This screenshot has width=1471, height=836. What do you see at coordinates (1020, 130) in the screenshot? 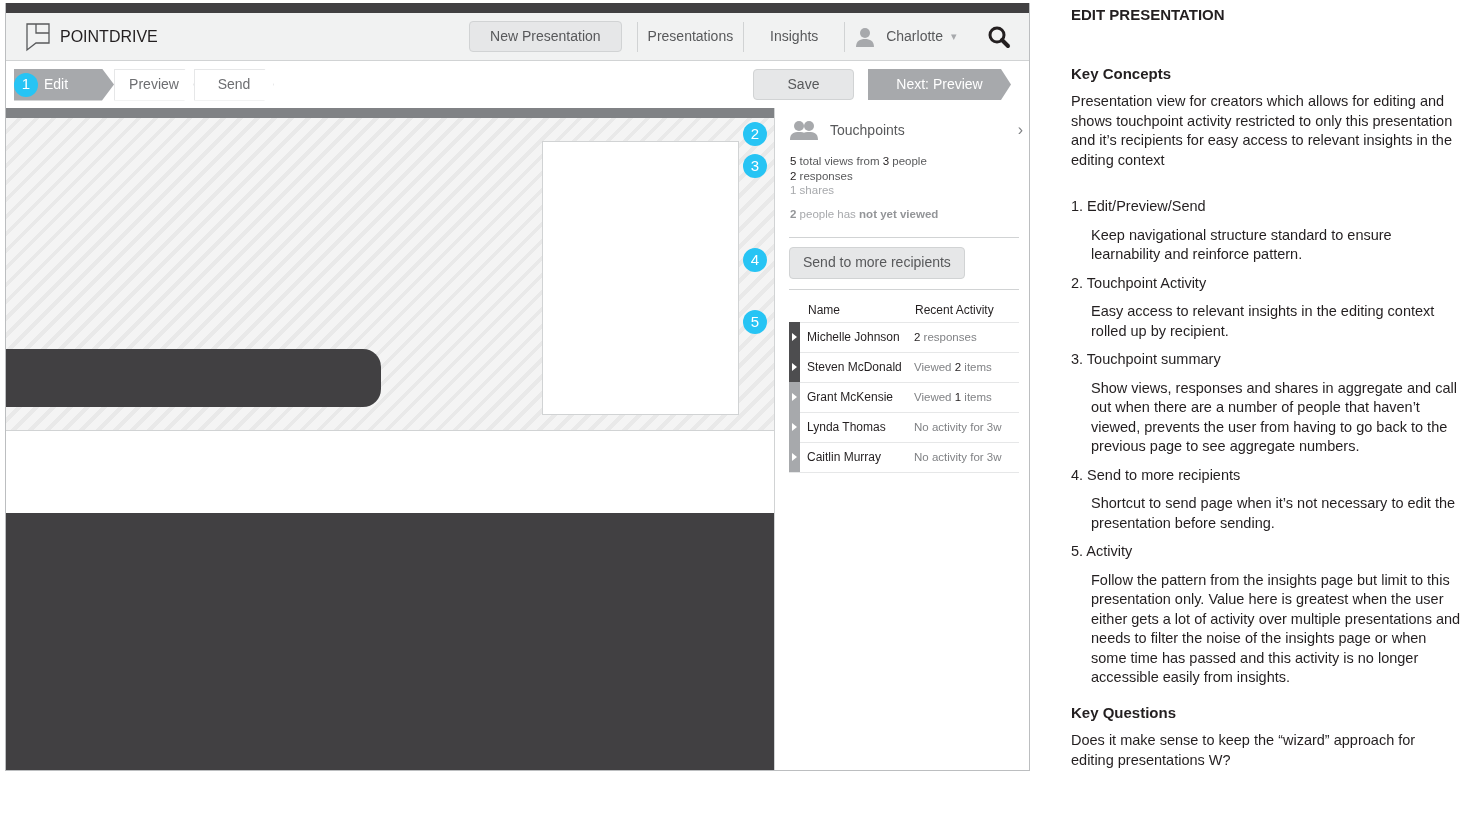
I see `chevron-text: ›` at bounding box center [1020, 130].